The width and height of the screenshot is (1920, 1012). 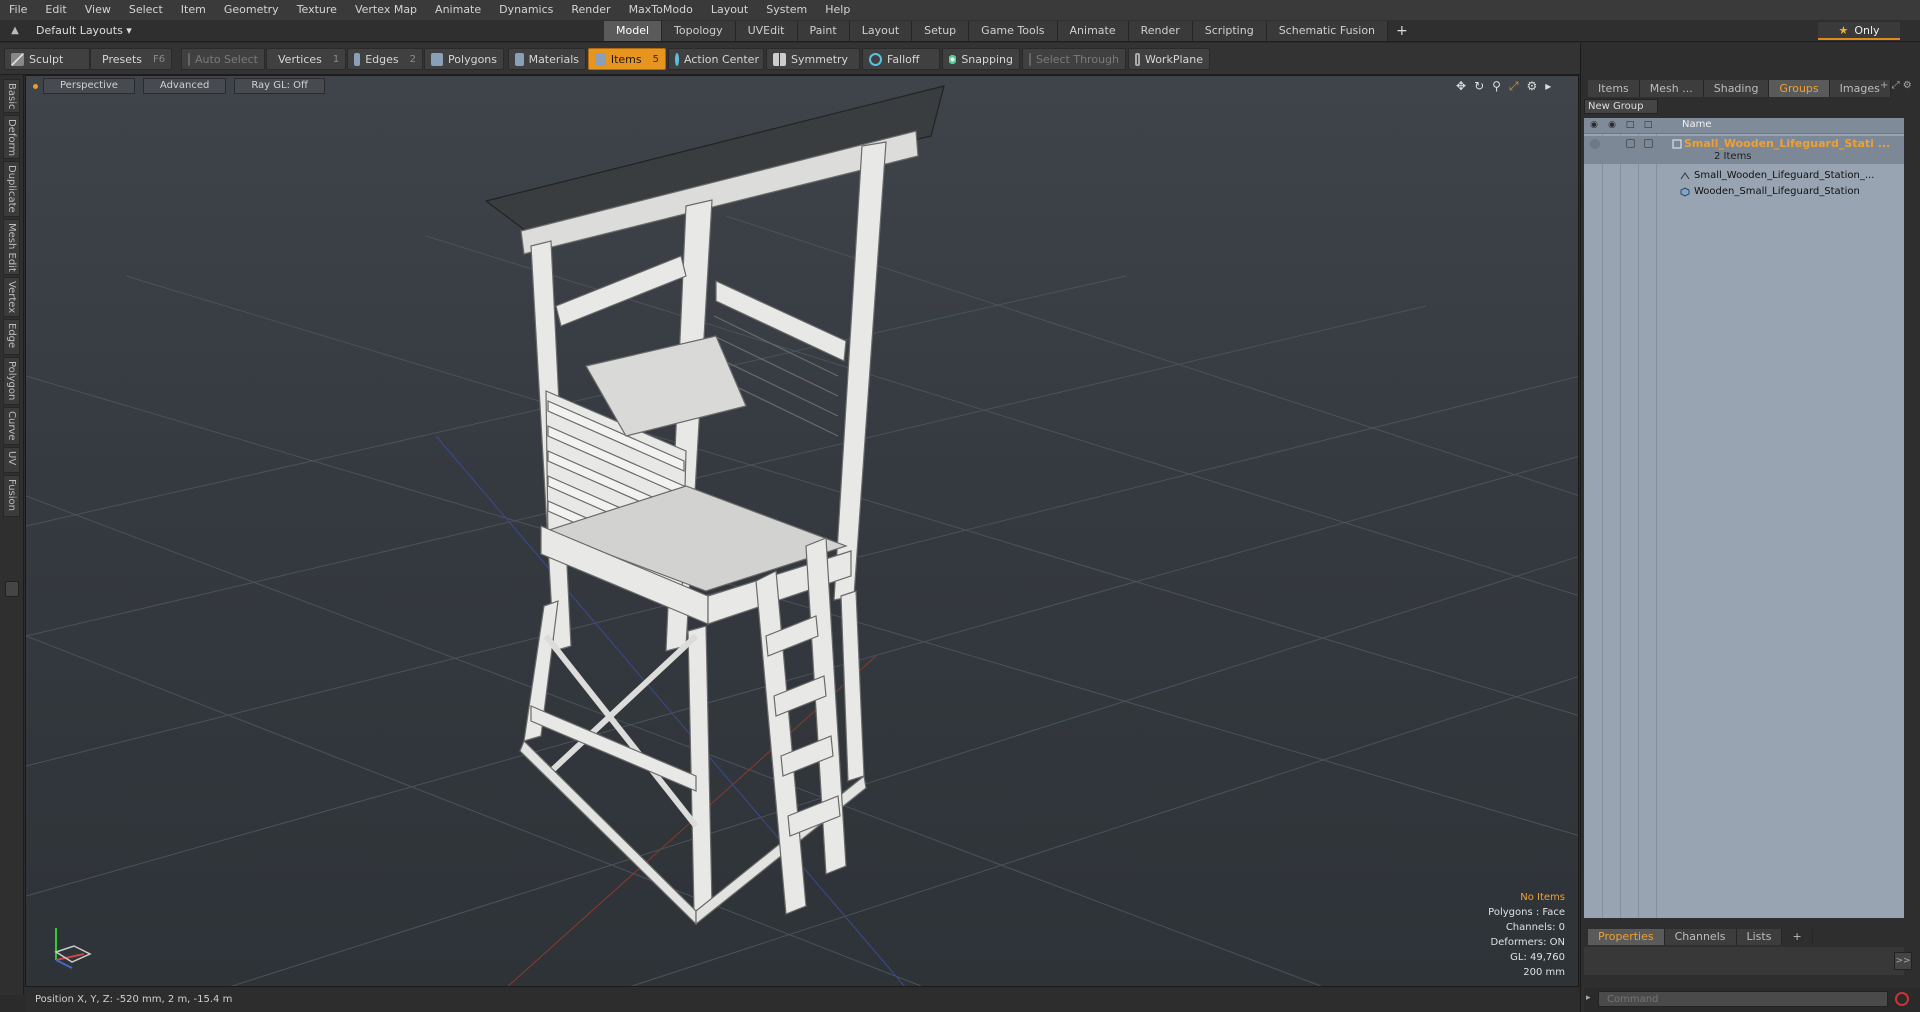 I want to click on polygons-button: Polygons, so click(x=464, y=59).